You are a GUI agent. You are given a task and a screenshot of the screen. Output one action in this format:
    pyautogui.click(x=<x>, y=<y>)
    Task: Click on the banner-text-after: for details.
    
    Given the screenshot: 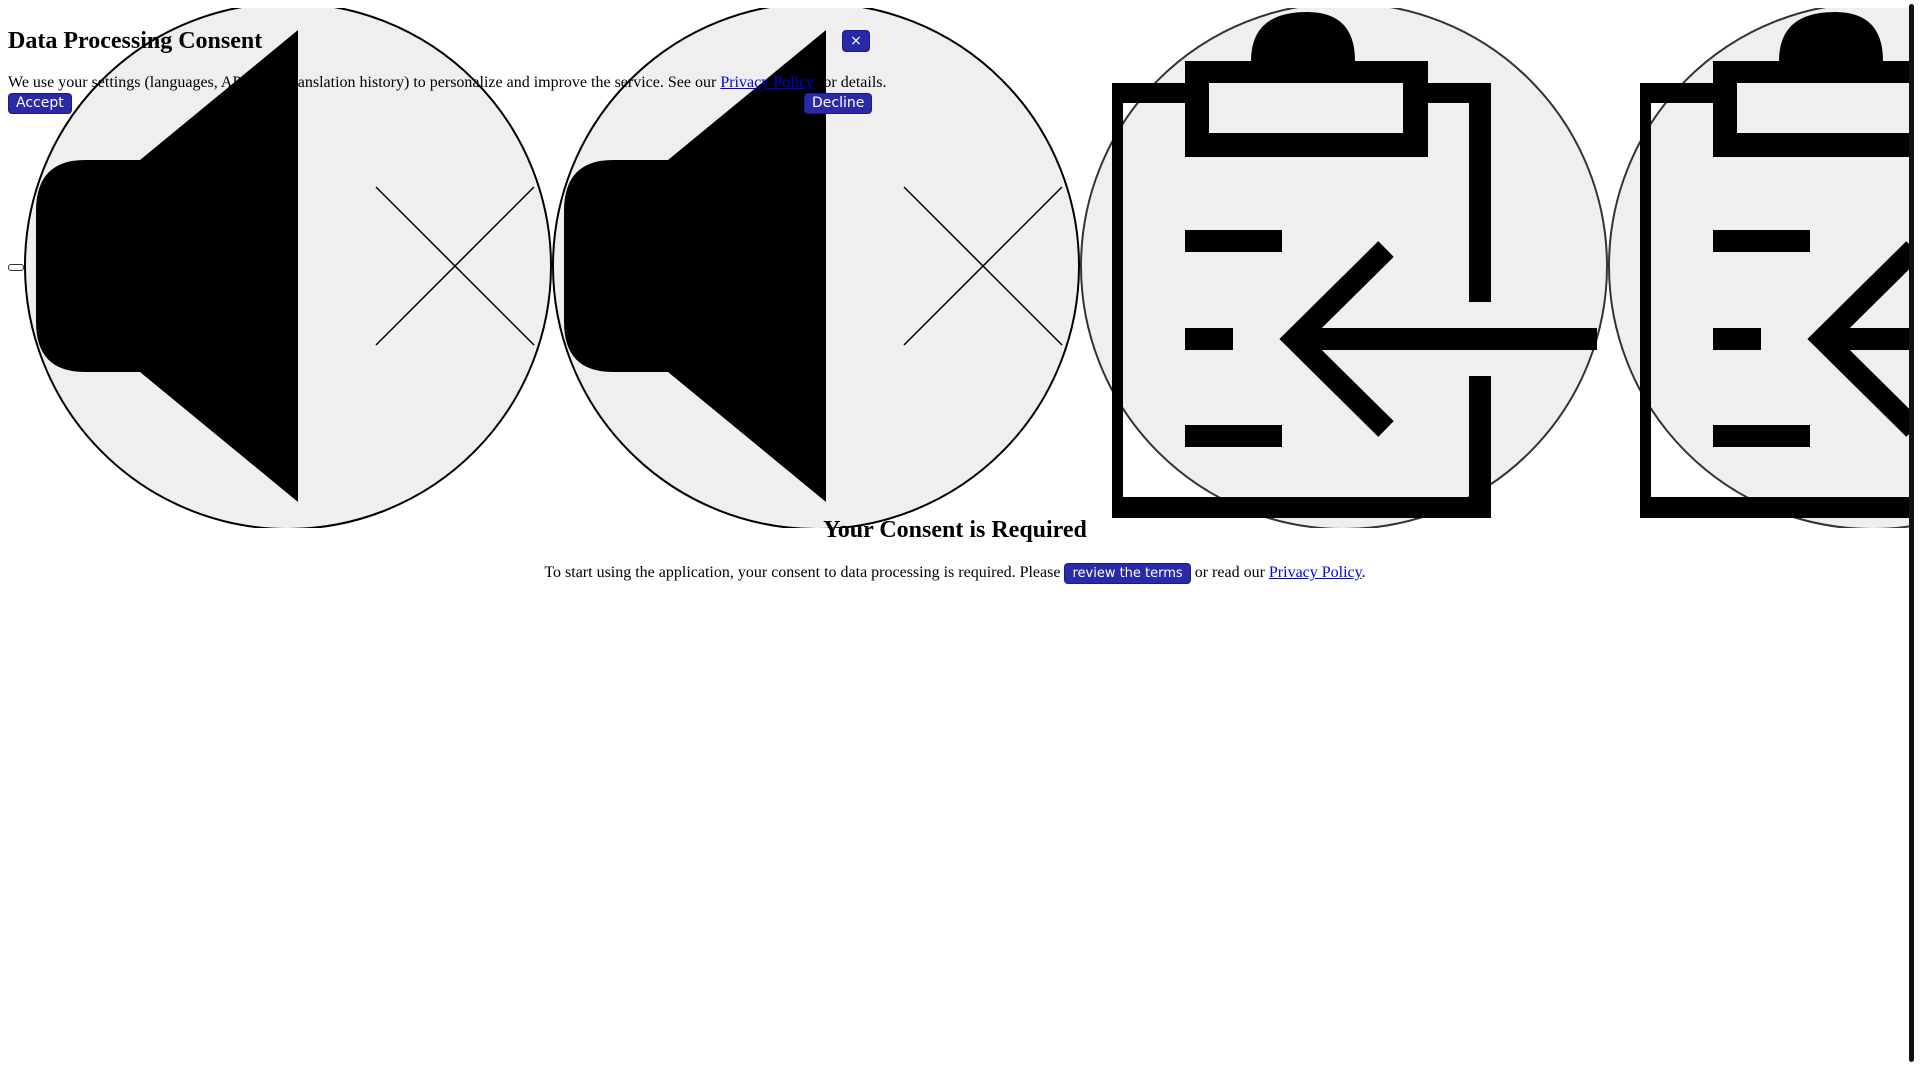 What is the action you would take?
    pyautogui.click(x=850, y=82)
    